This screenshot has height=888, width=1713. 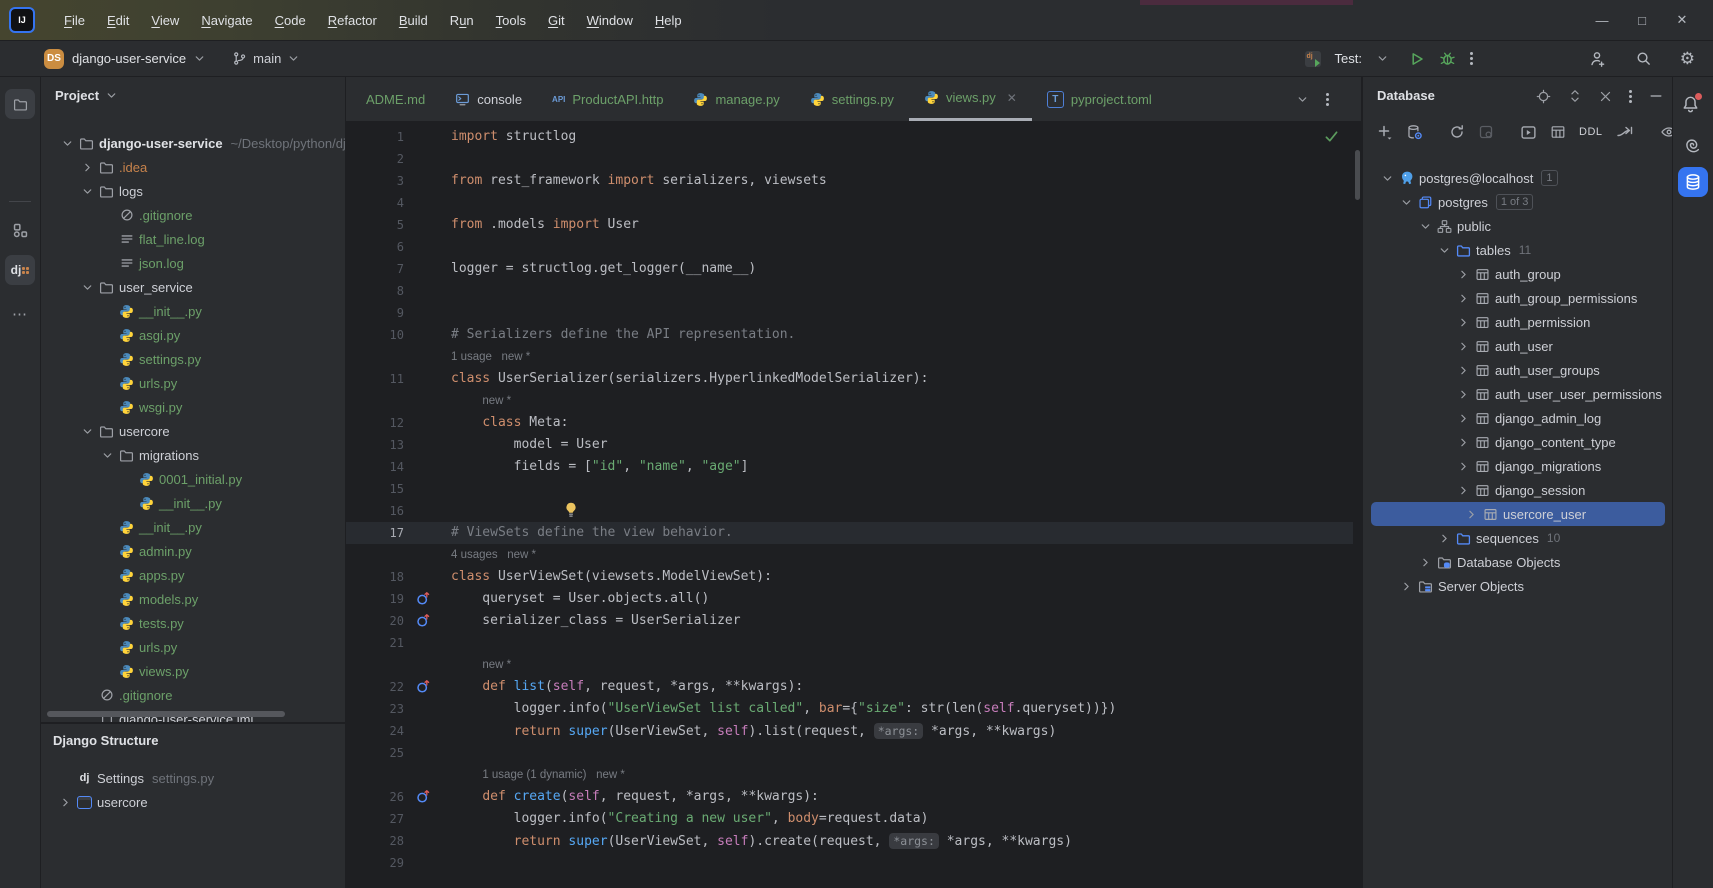 I want to click on override-gutter-icon, so click(x=423, y=686).